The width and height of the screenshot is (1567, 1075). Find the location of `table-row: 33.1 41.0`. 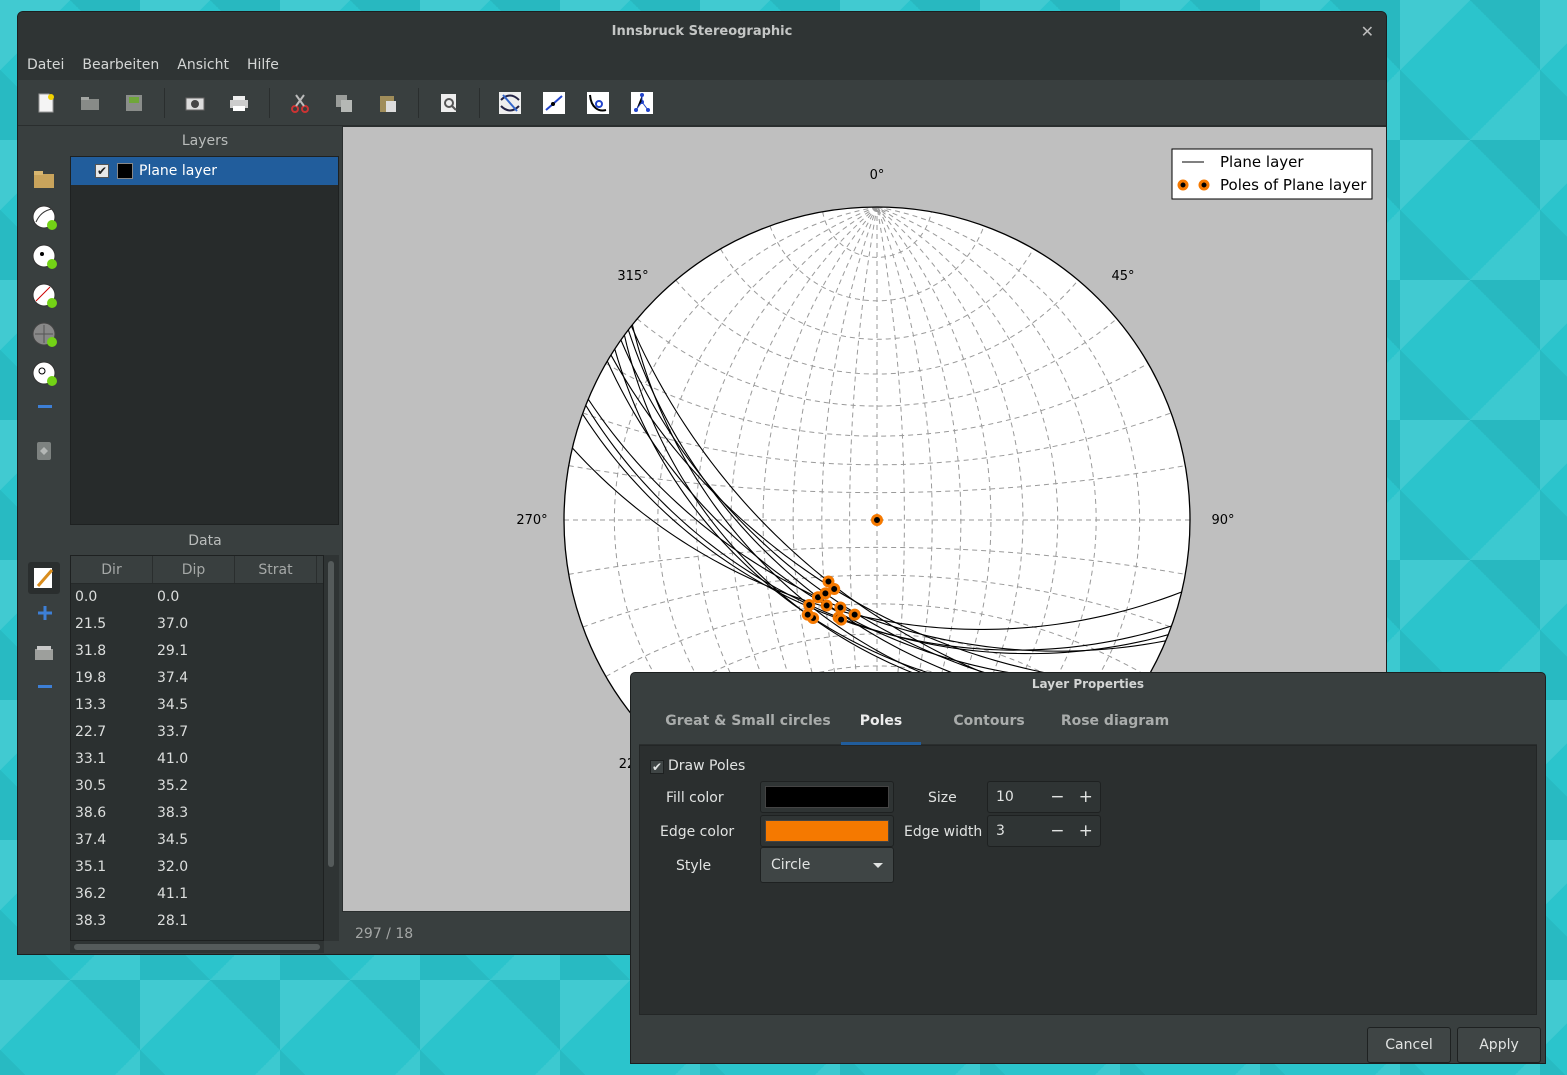

table-row: 33.1 41.0 is located at coordinates (197, 759).